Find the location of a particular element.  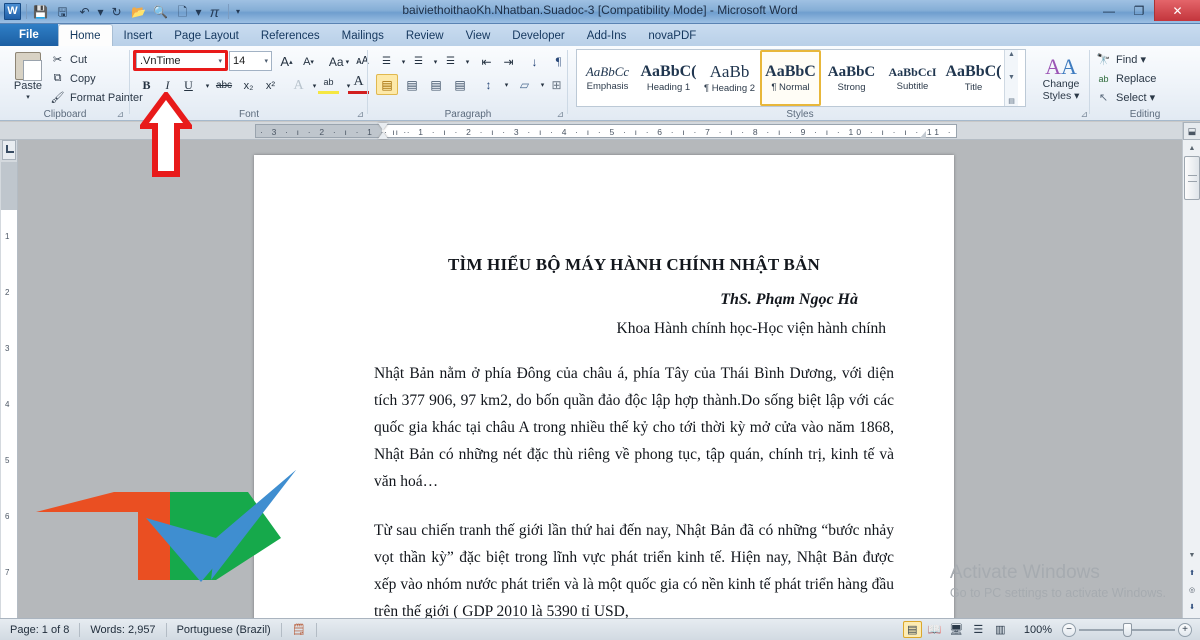

next-page-button: ⬇ is located at coordinates (1191, 606).